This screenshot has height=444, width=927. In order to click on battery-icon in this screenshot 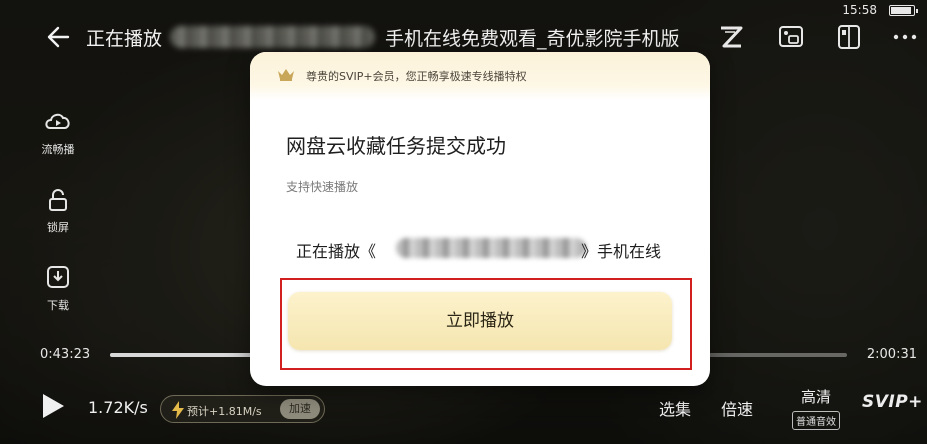, I will do `click(903, 10)`.